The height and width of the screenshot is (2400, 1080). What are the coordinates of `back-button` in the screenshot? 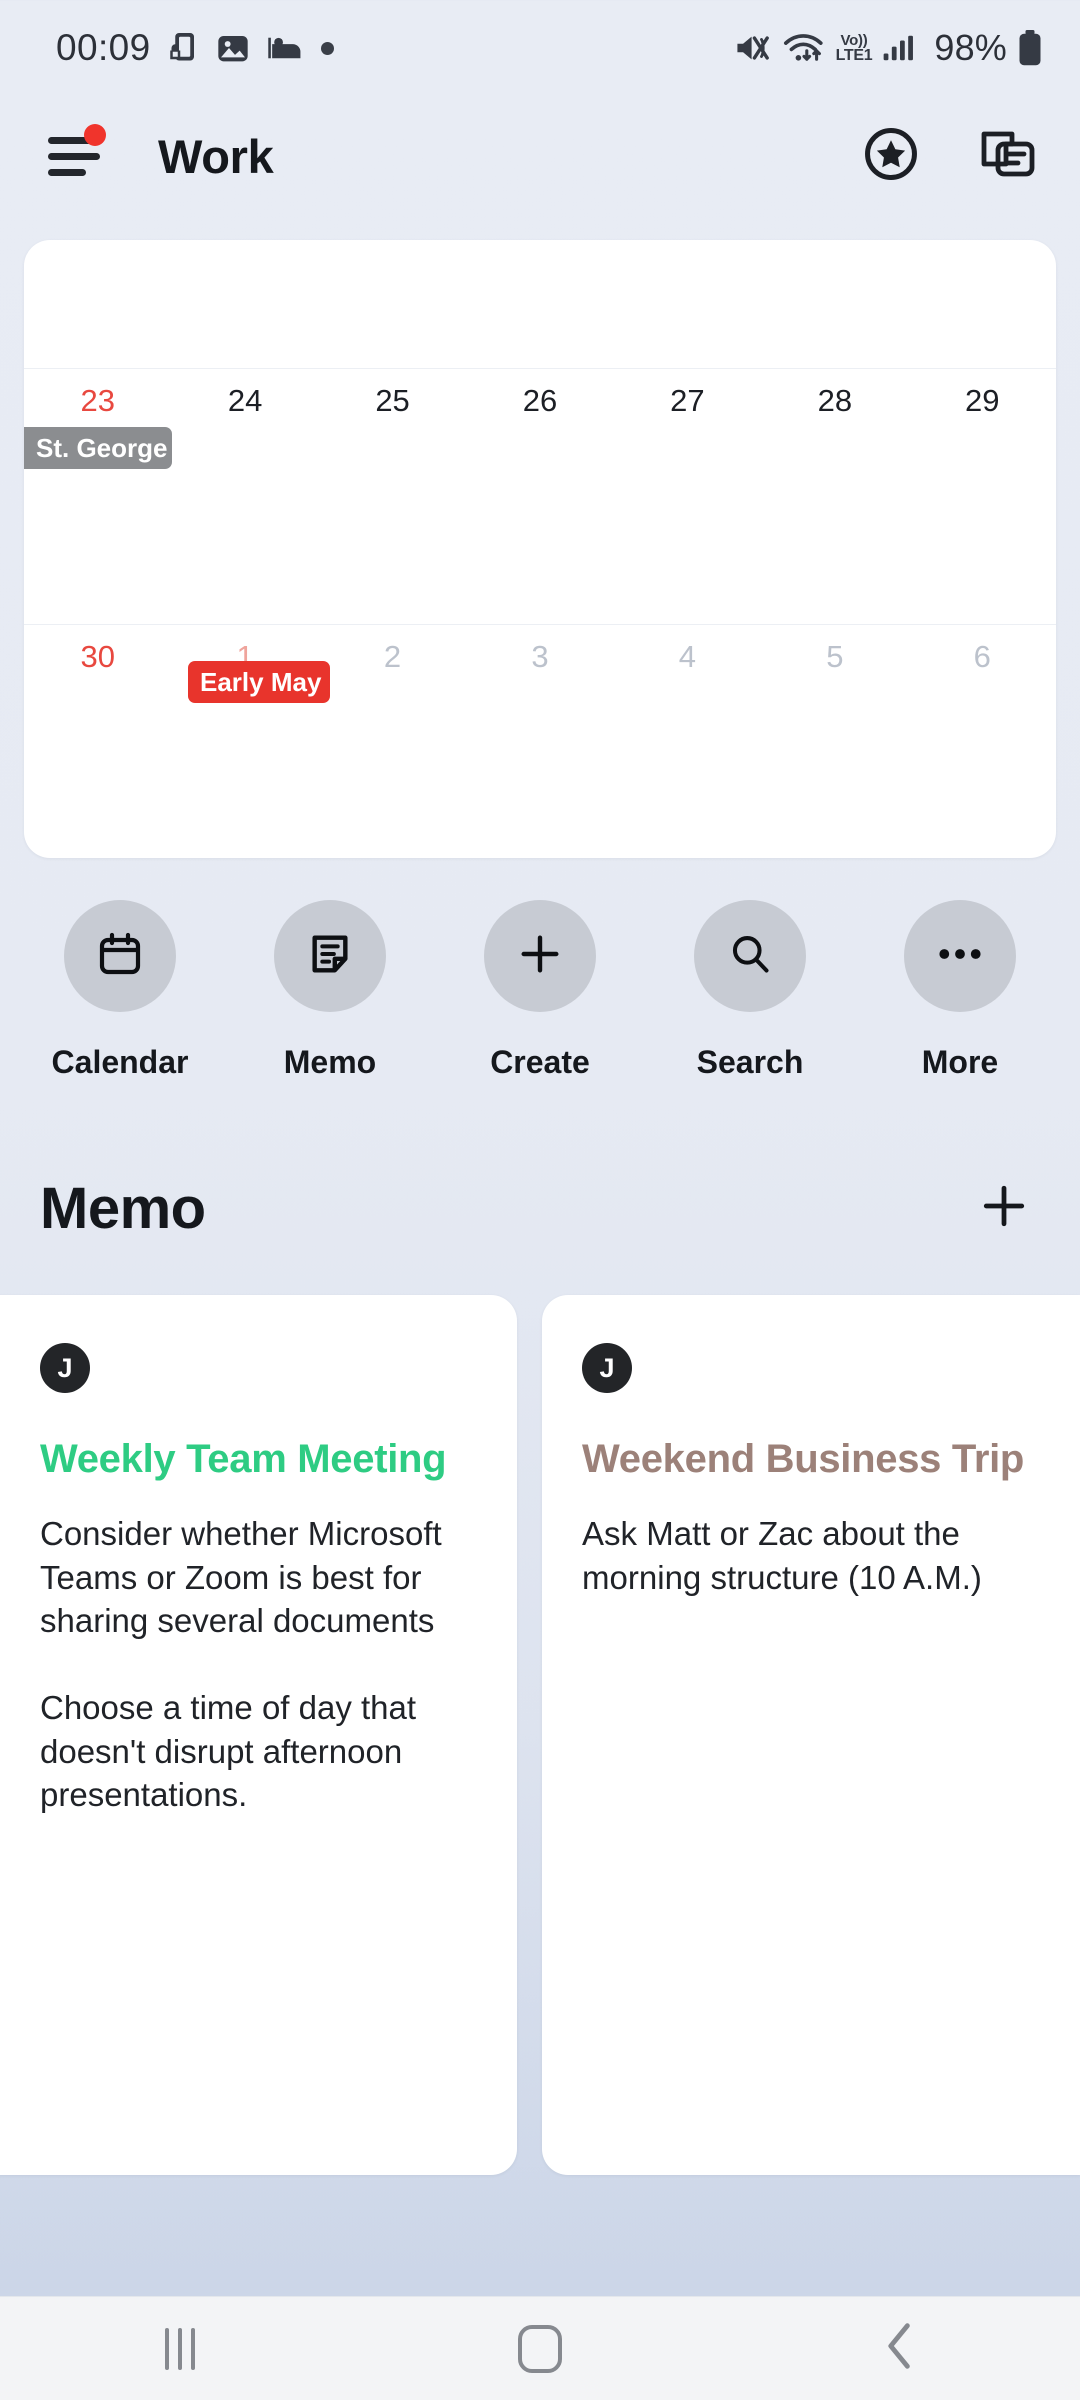 It's located at (900, 2348).